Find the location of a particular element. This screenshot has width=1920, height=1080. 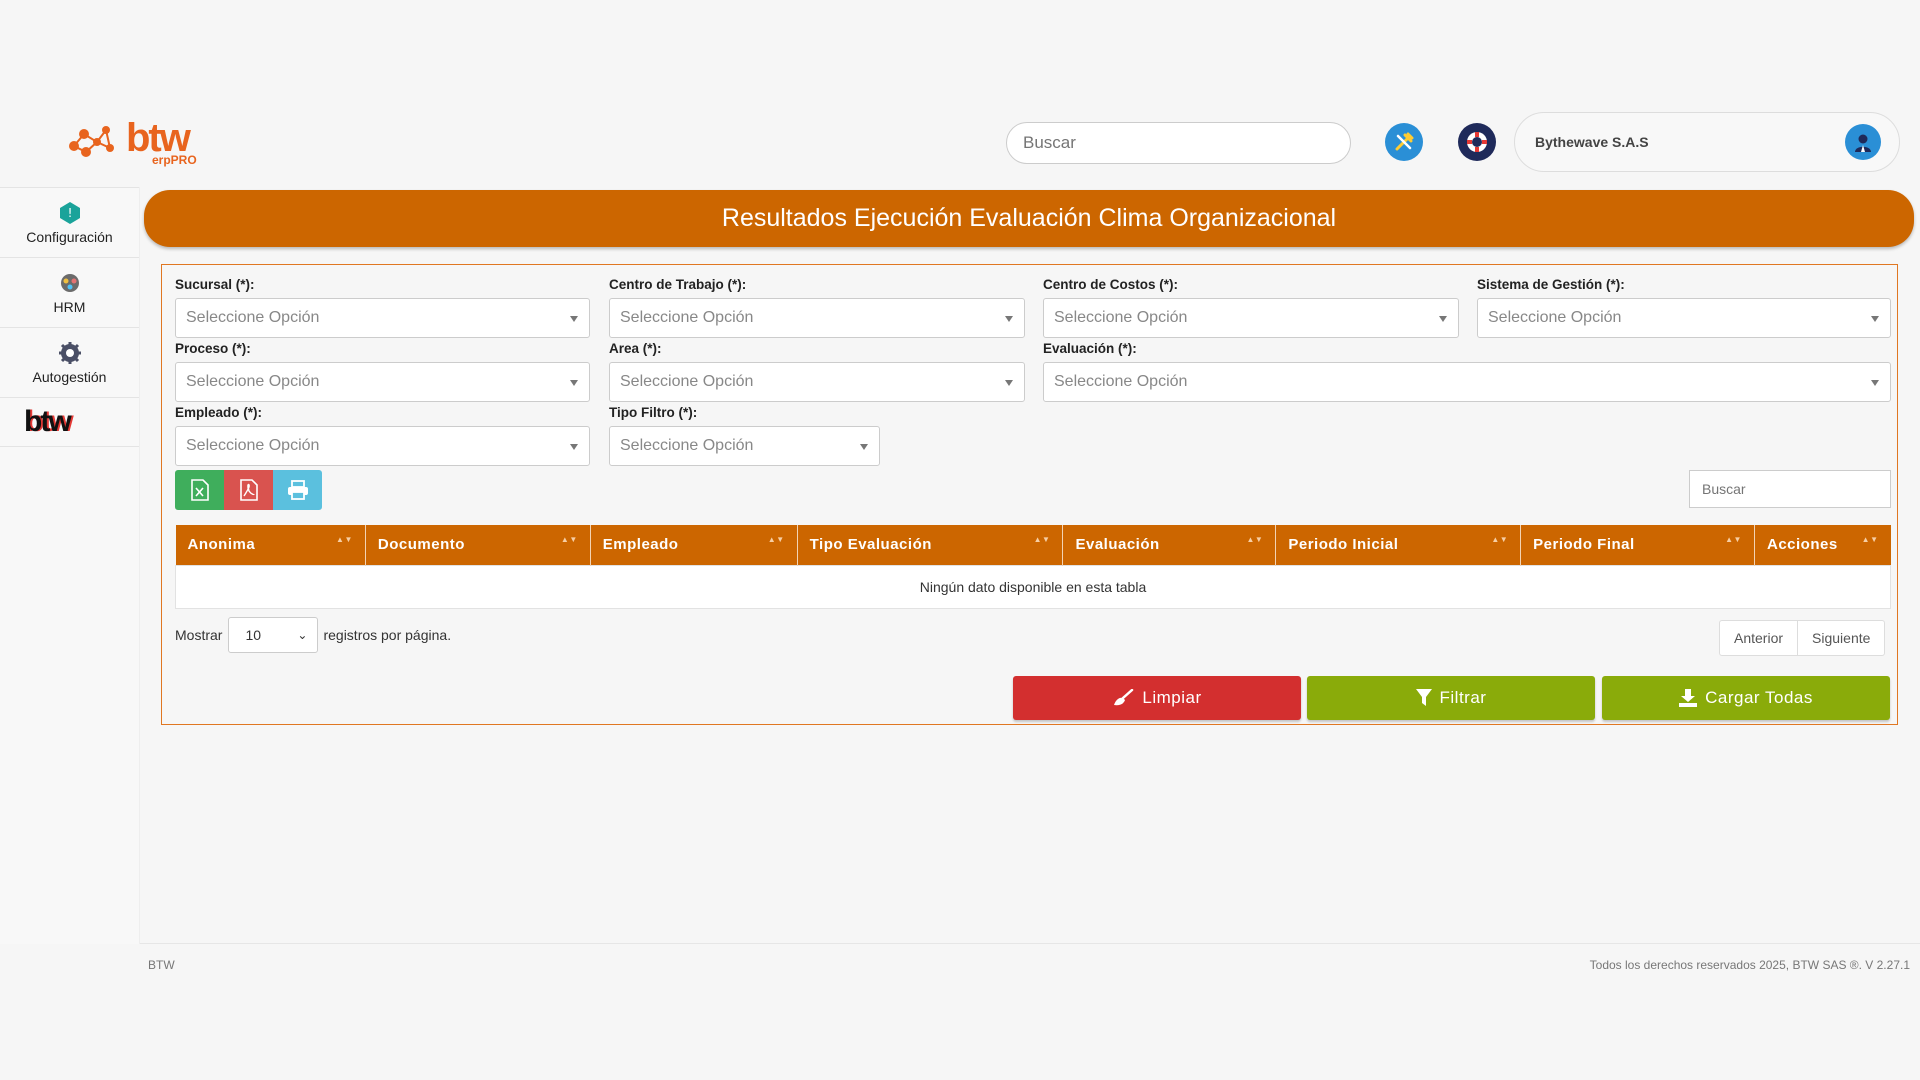

table-row: Ningún dato disponible en esta tabla is located at coordinates (1033, 586).